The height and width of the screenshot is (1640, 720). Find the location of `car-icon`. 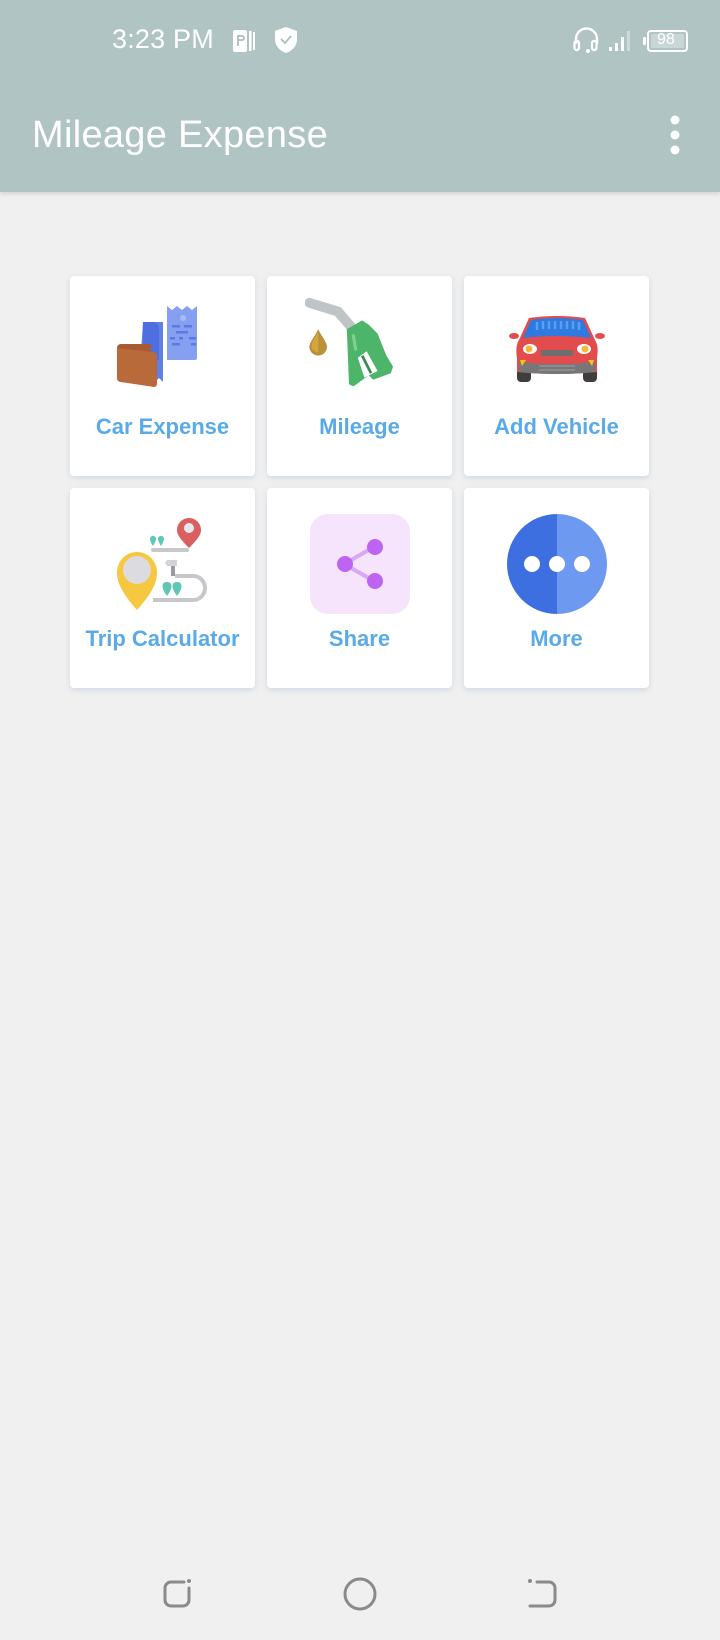

car-icon is located at coordinates (556, 349).